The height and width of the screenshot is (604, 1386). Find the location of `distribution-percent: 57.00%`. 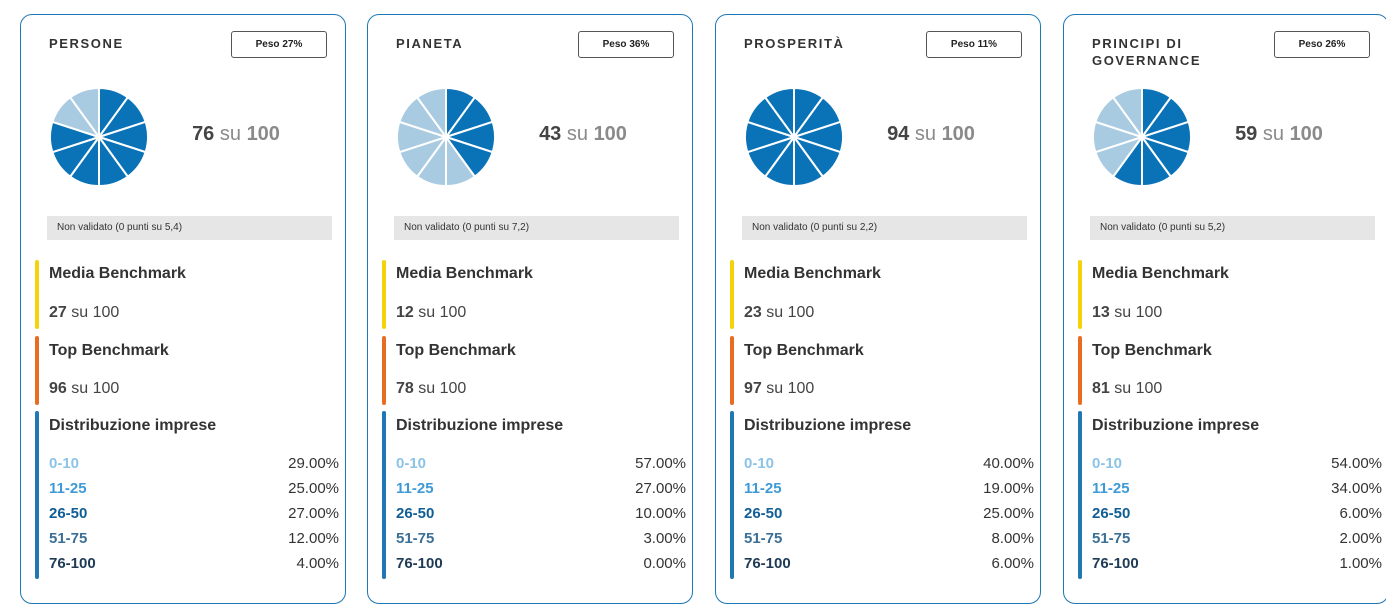

distribution-percent: 57.00% is located at coordinates (660, 463).